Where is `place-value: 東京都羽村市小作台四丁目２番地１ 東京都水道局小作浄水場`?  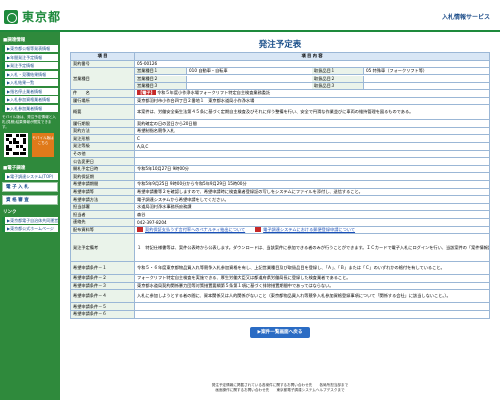
place-value: 東京都羽村市小作台四丁目２番地１ 東京都水道局小作浄水場 is located at coordinates (312, 101).